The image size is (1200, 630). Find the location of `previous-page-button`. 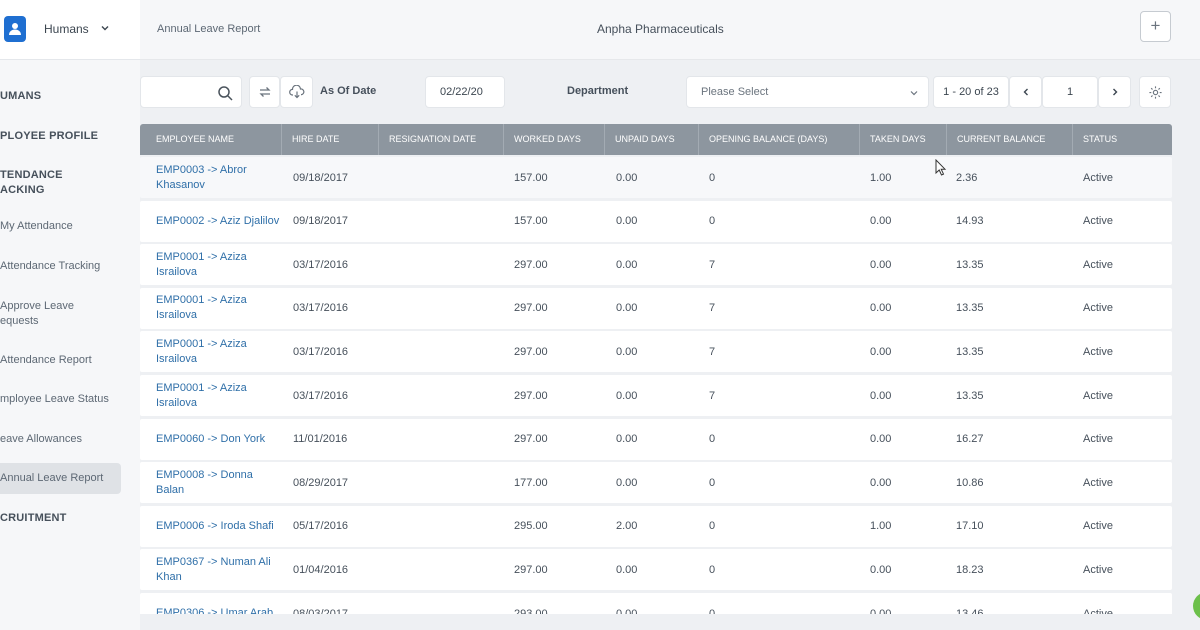

previous-page-button is located at coordinates (1025, 92).